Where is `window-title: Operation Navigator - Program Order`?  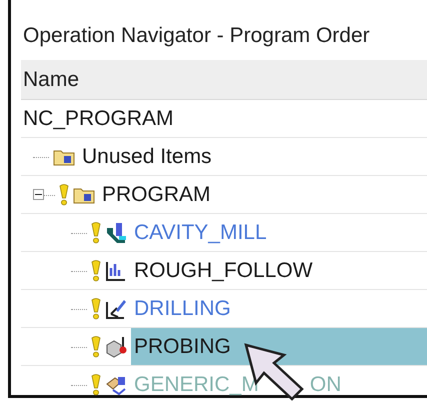 window-title: Operation Navigator - Program Order is located at coordinates (196, 36).